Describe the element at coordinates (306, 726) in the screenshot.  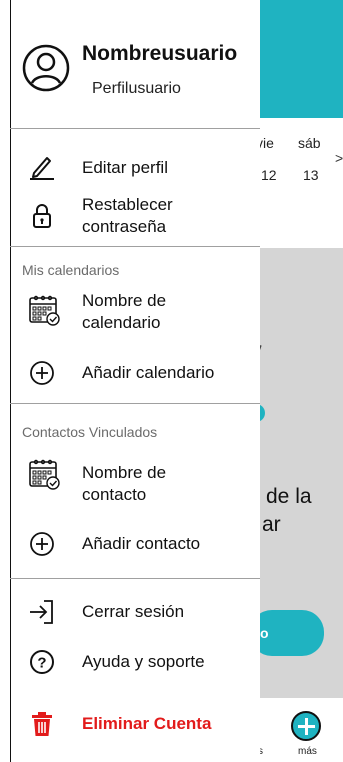
I see `add-more-icon` at that location.